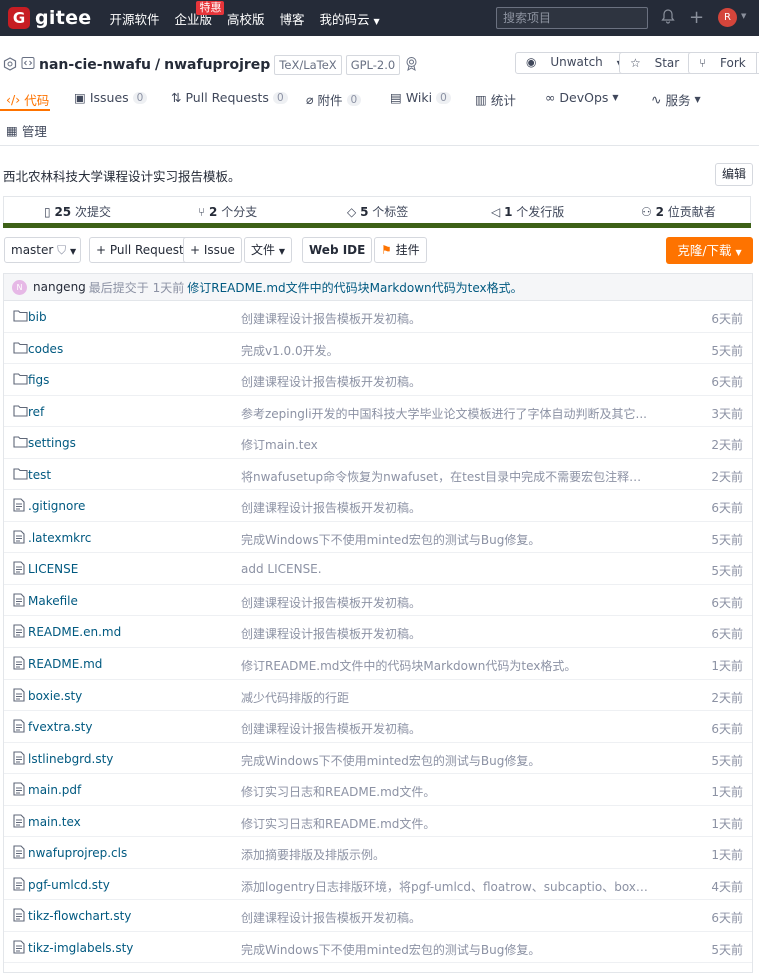 The width and height of the screenshot is (759, 973). What do you see at coordinates (59, 287) in the screenshot?
I see `committer-name: nangeng` at bounding box center [59, 287].